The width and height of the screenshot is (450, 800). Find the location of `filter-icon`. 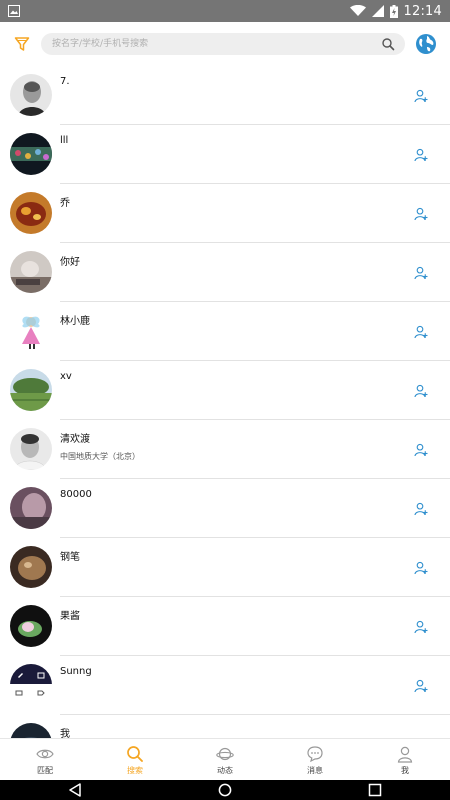

filter-icon is located at coordinates (22, 44).